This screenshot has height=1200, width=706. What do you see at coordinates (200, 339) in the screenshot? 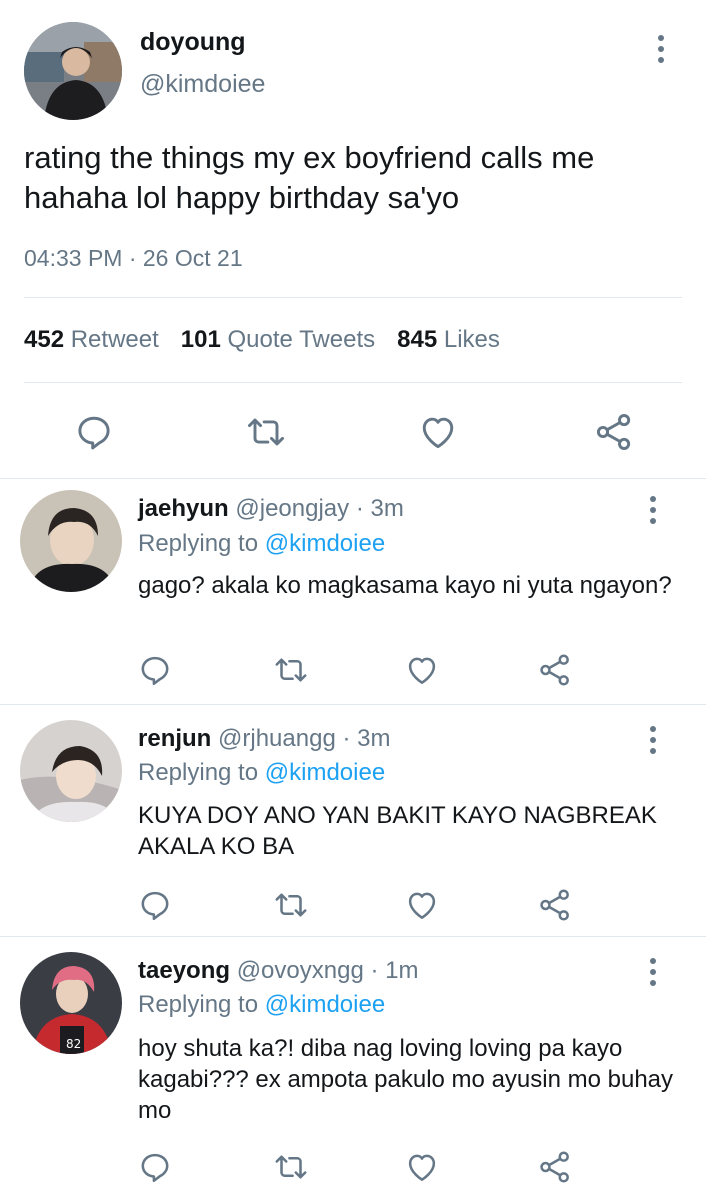
I see `quotes-count: 101` at bounding box center [200, 339].